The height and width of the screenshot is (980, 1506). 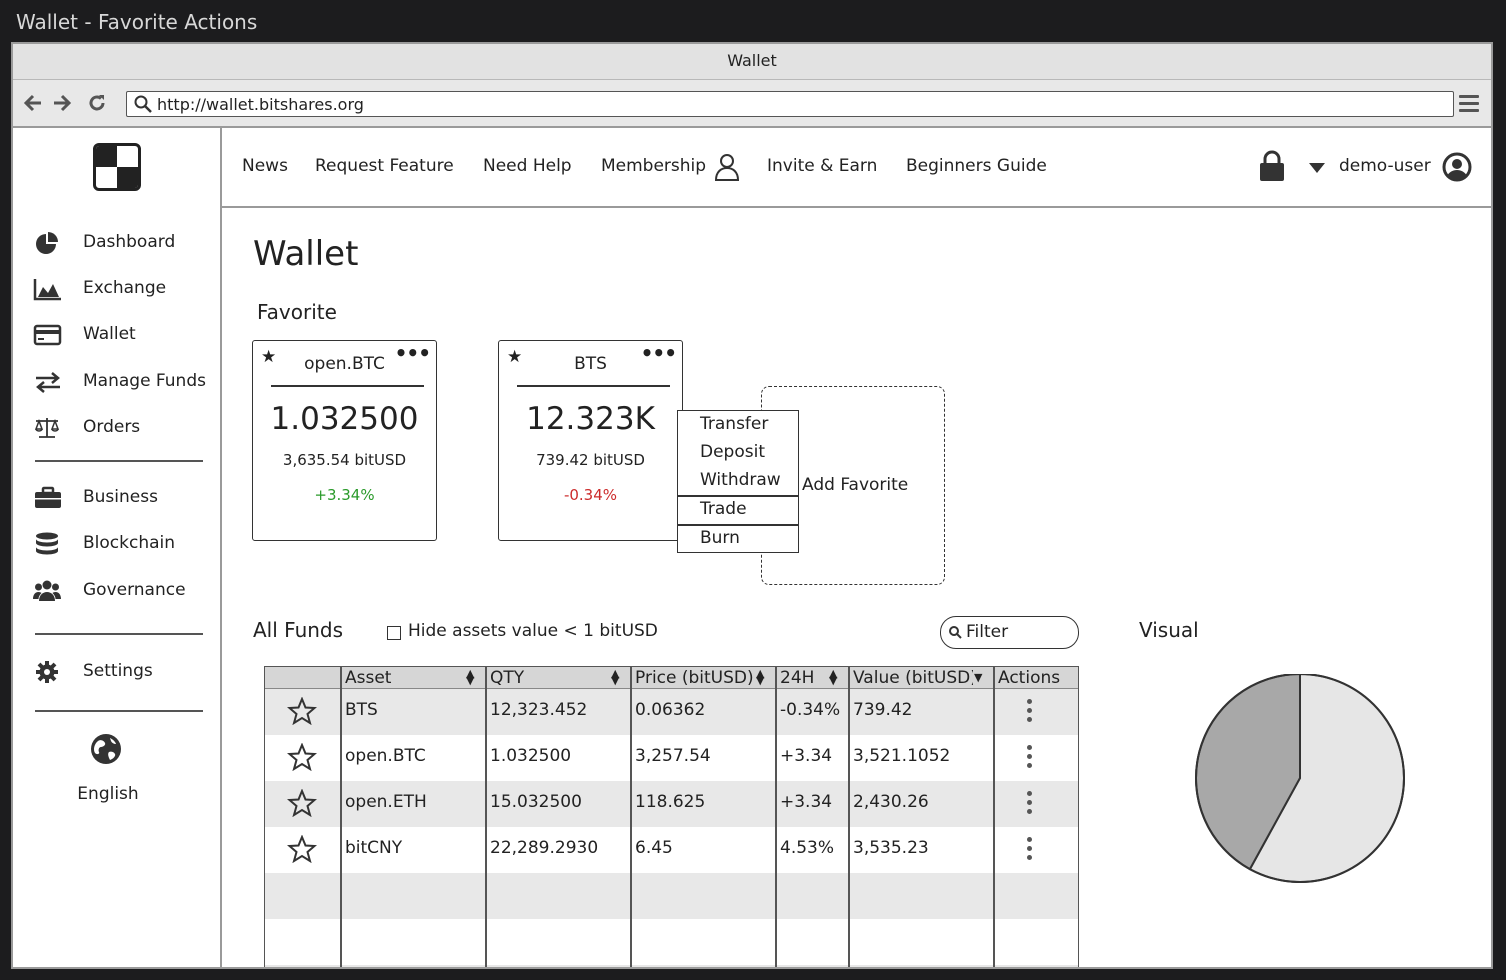 What do you see at coordinates (590, 440) in the screenshot?
I see `favorite-card-bts: ★ ••• BTS 12.323K 739.42 bitUSD -0.34%` at bounding box center [590, 440].